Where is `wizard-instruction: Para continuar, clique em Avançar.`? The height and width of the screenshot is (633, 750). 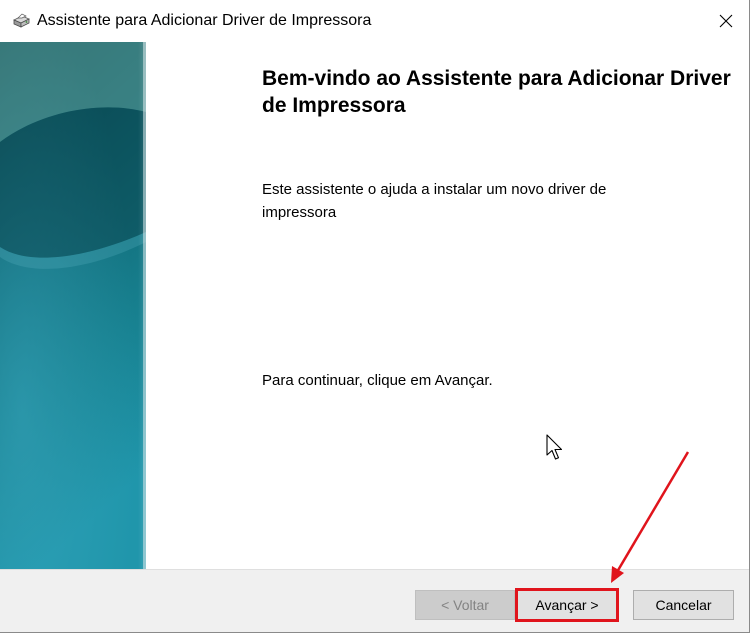 wizard-instruction: Para continuar, clique em Avançar. is located at coordinates (377, 380).